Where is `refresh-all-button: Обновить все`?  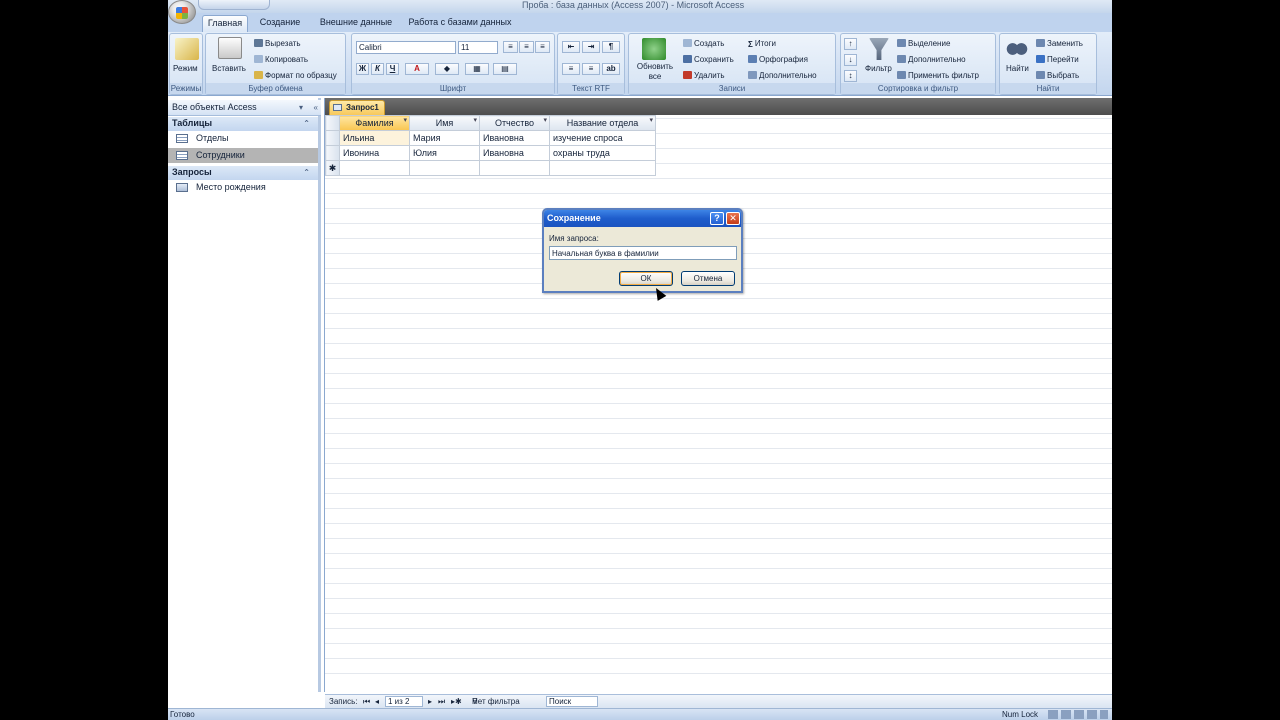
refresh-all-button: Обновить все is located at coordinates (655, 72).